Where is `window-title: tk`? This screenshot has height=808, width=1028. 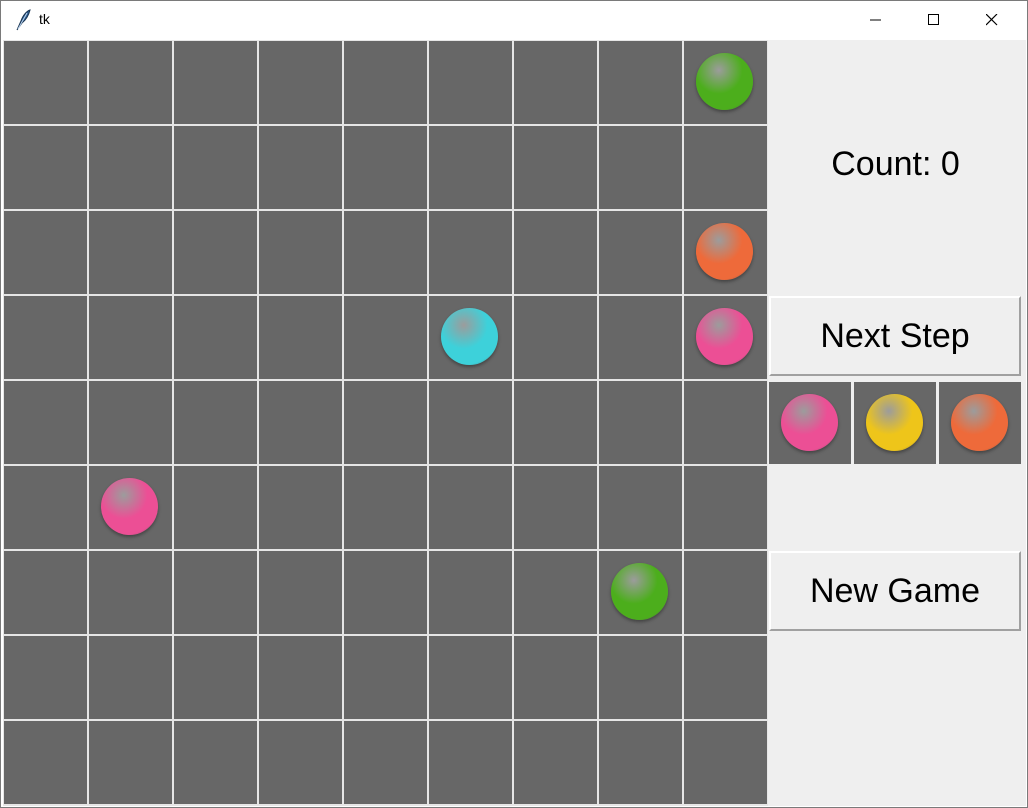
window-title: tk is located at coordinates (44, 19).